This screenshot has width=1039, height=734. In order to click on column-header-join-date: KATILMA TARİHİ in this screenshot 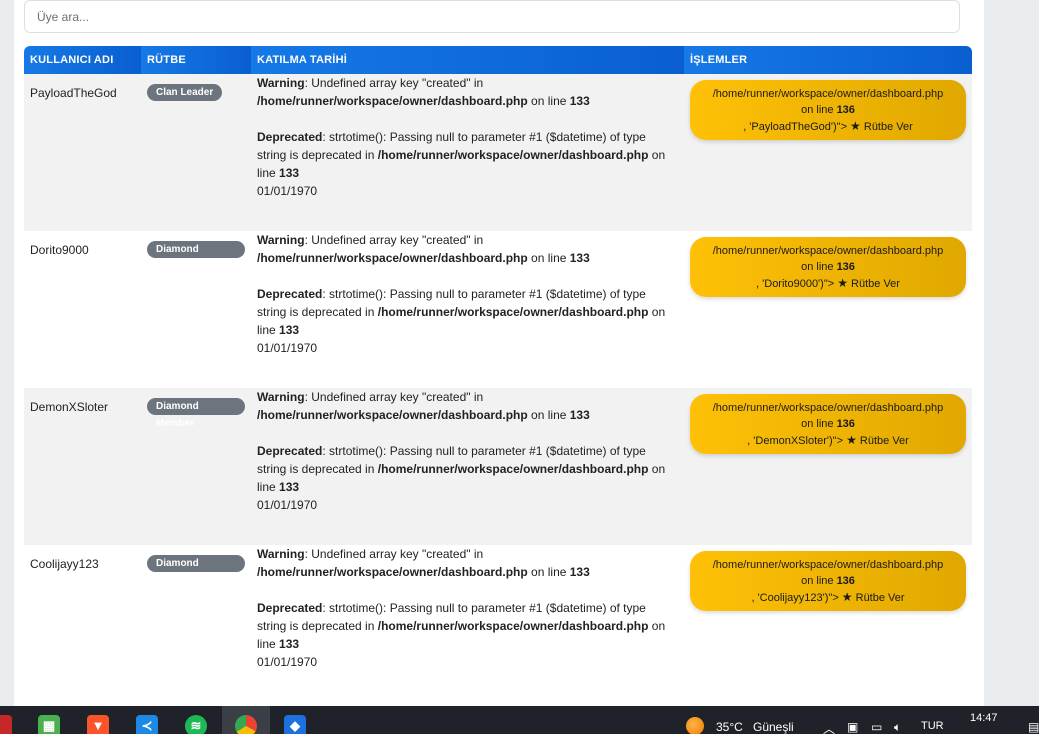, I will do `click(467, 60)`.